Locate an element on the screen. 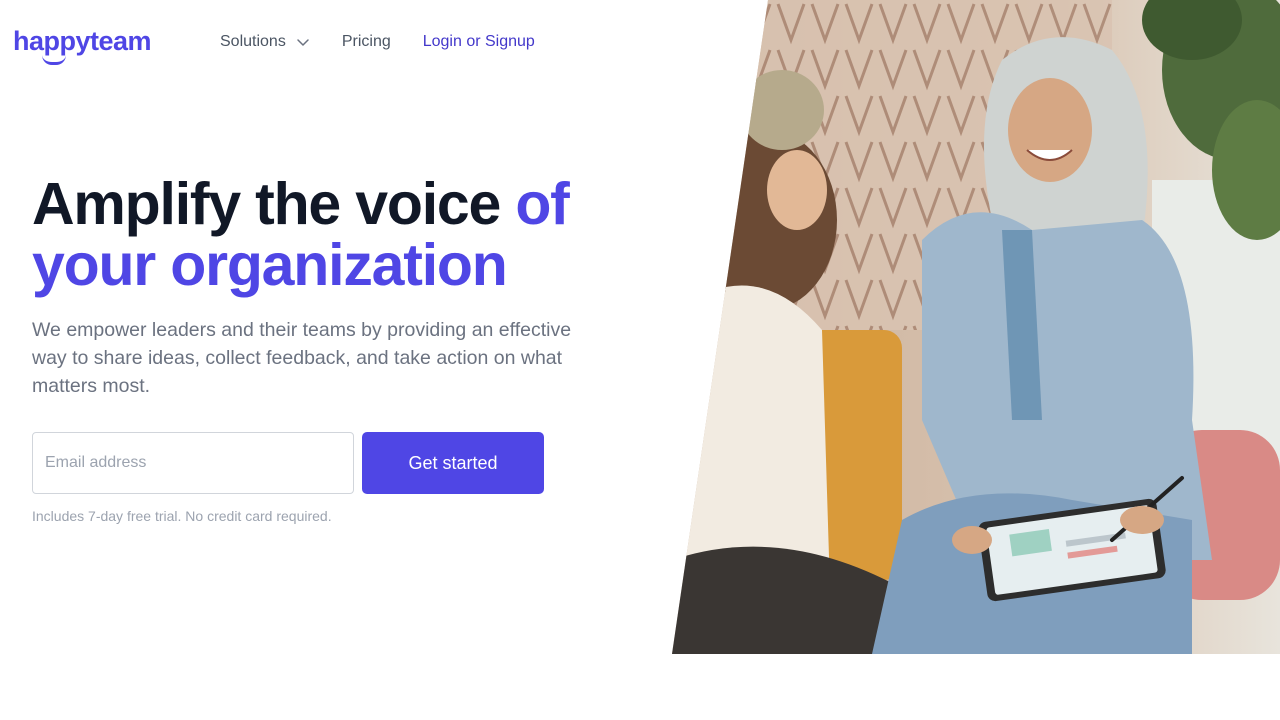 The width and height of the screenshot is (1280, 720). logo-smile-mark is located at coordinates (54, 60).